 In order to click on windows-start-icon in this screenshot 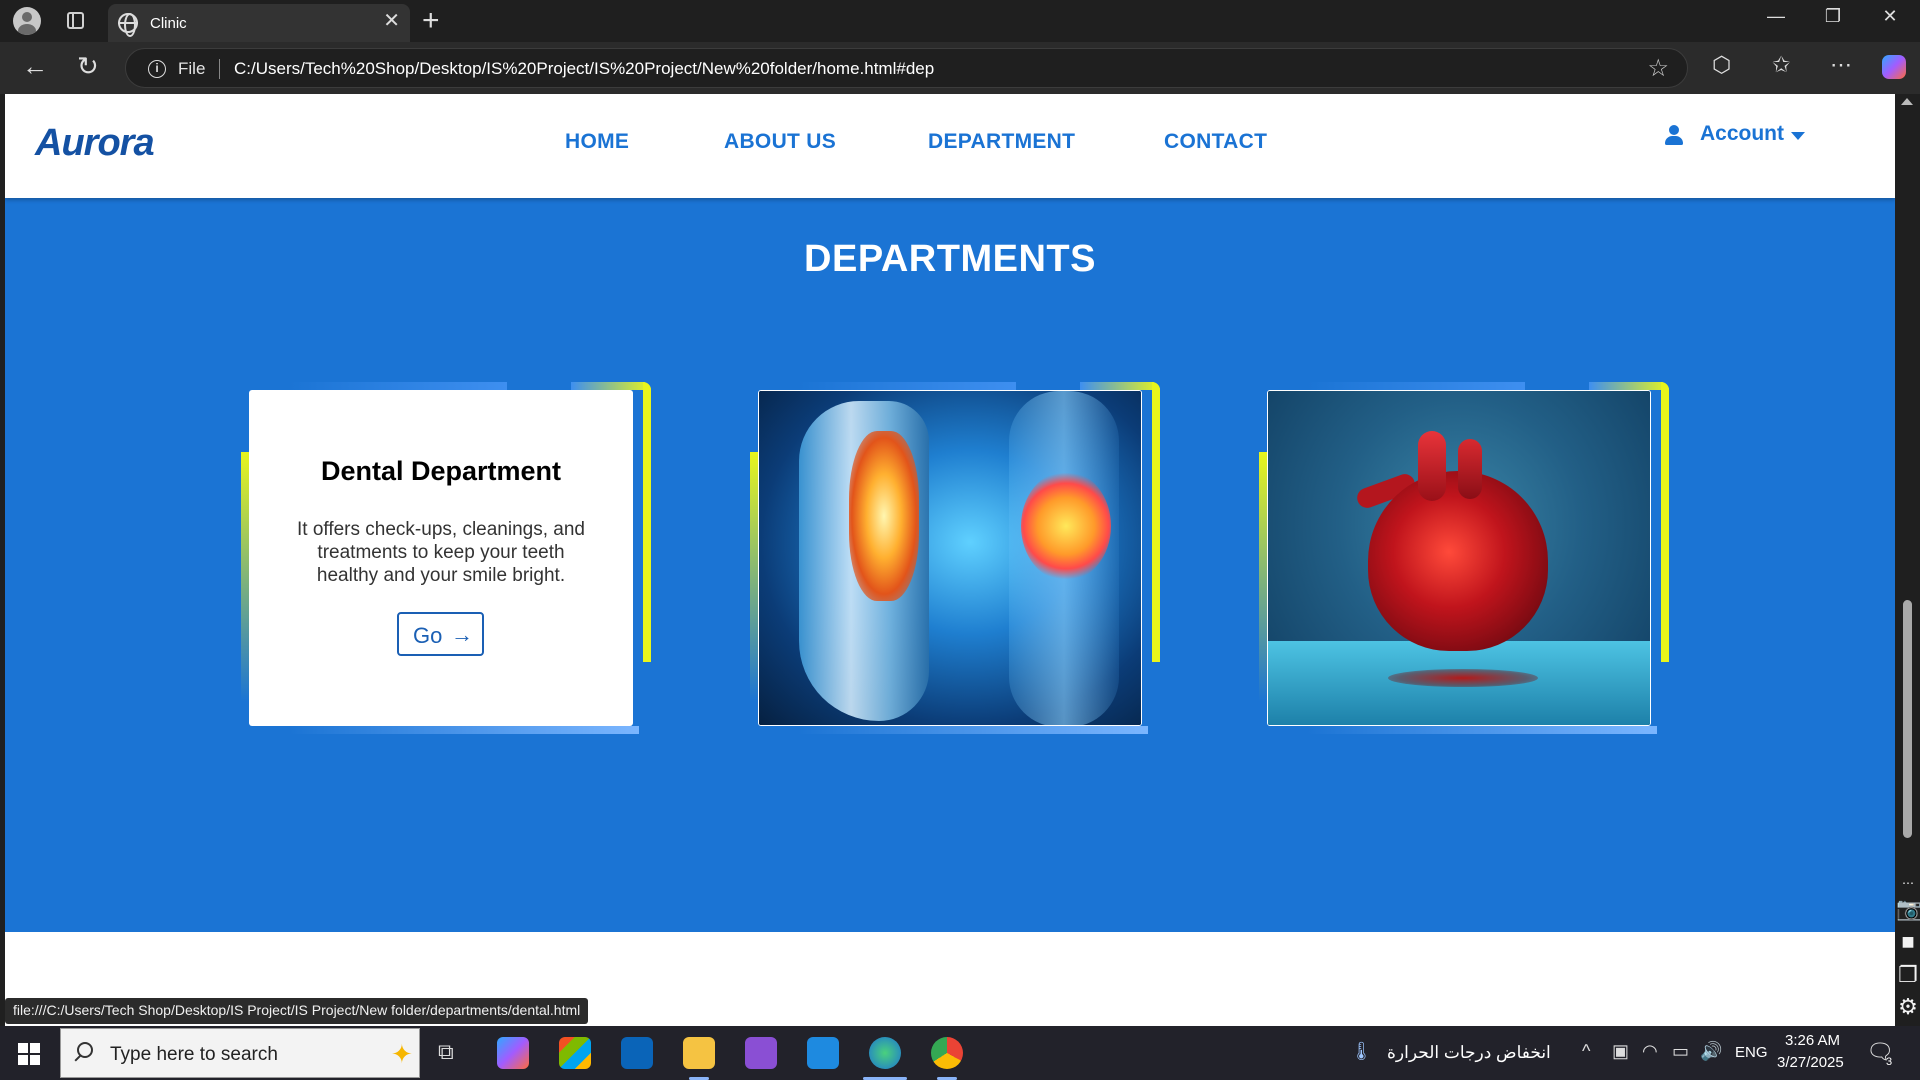, I will do `click(29, 1054)`.